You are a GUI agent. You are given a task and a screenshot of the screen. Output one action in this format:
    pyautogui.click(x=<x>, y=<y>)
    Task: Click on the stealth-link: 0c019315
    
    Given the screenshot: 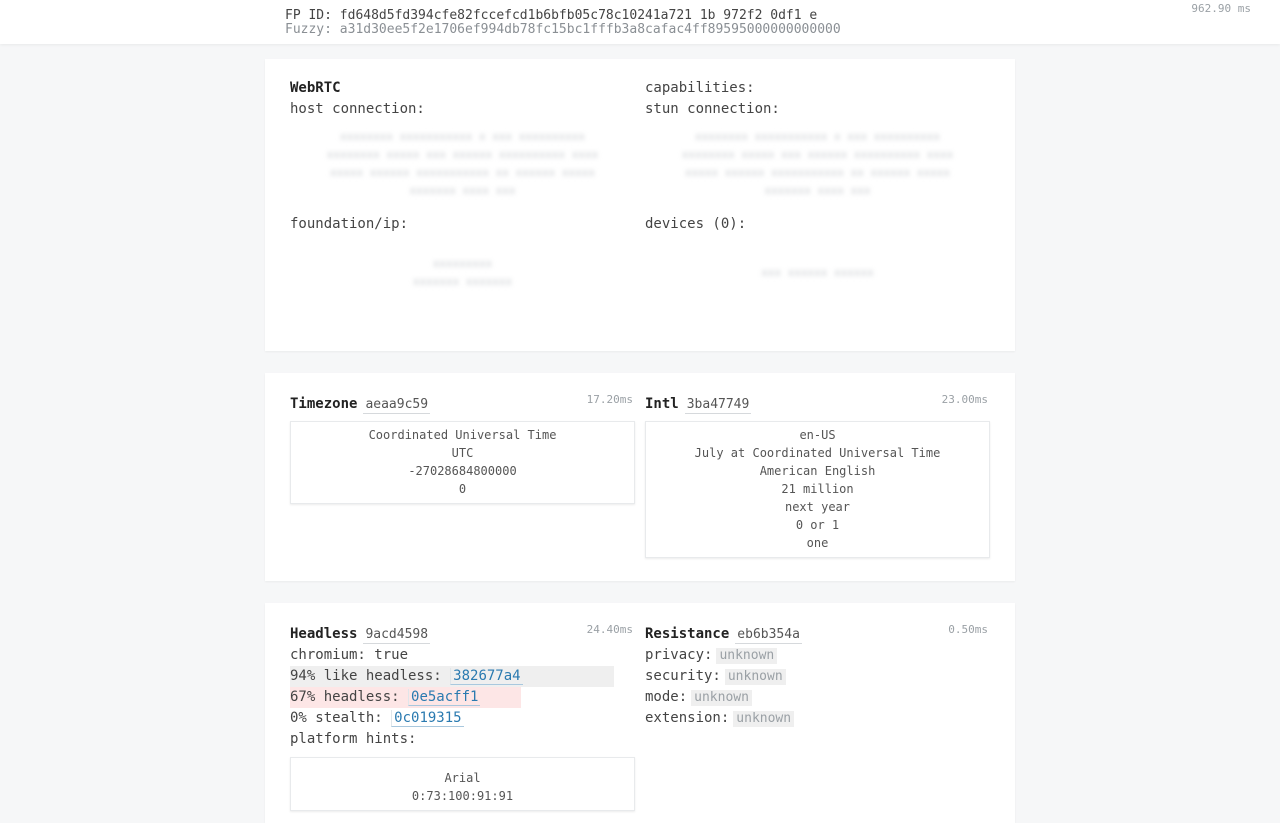 What is the action you would take?
    pyautogui.click(x=427, y=718)
    